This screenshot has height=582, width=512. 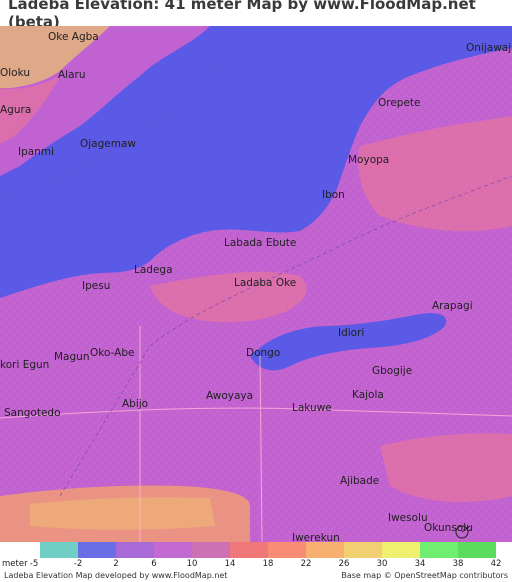 I want to click on legend-tick-label: 2, so click(x=116, y=564).